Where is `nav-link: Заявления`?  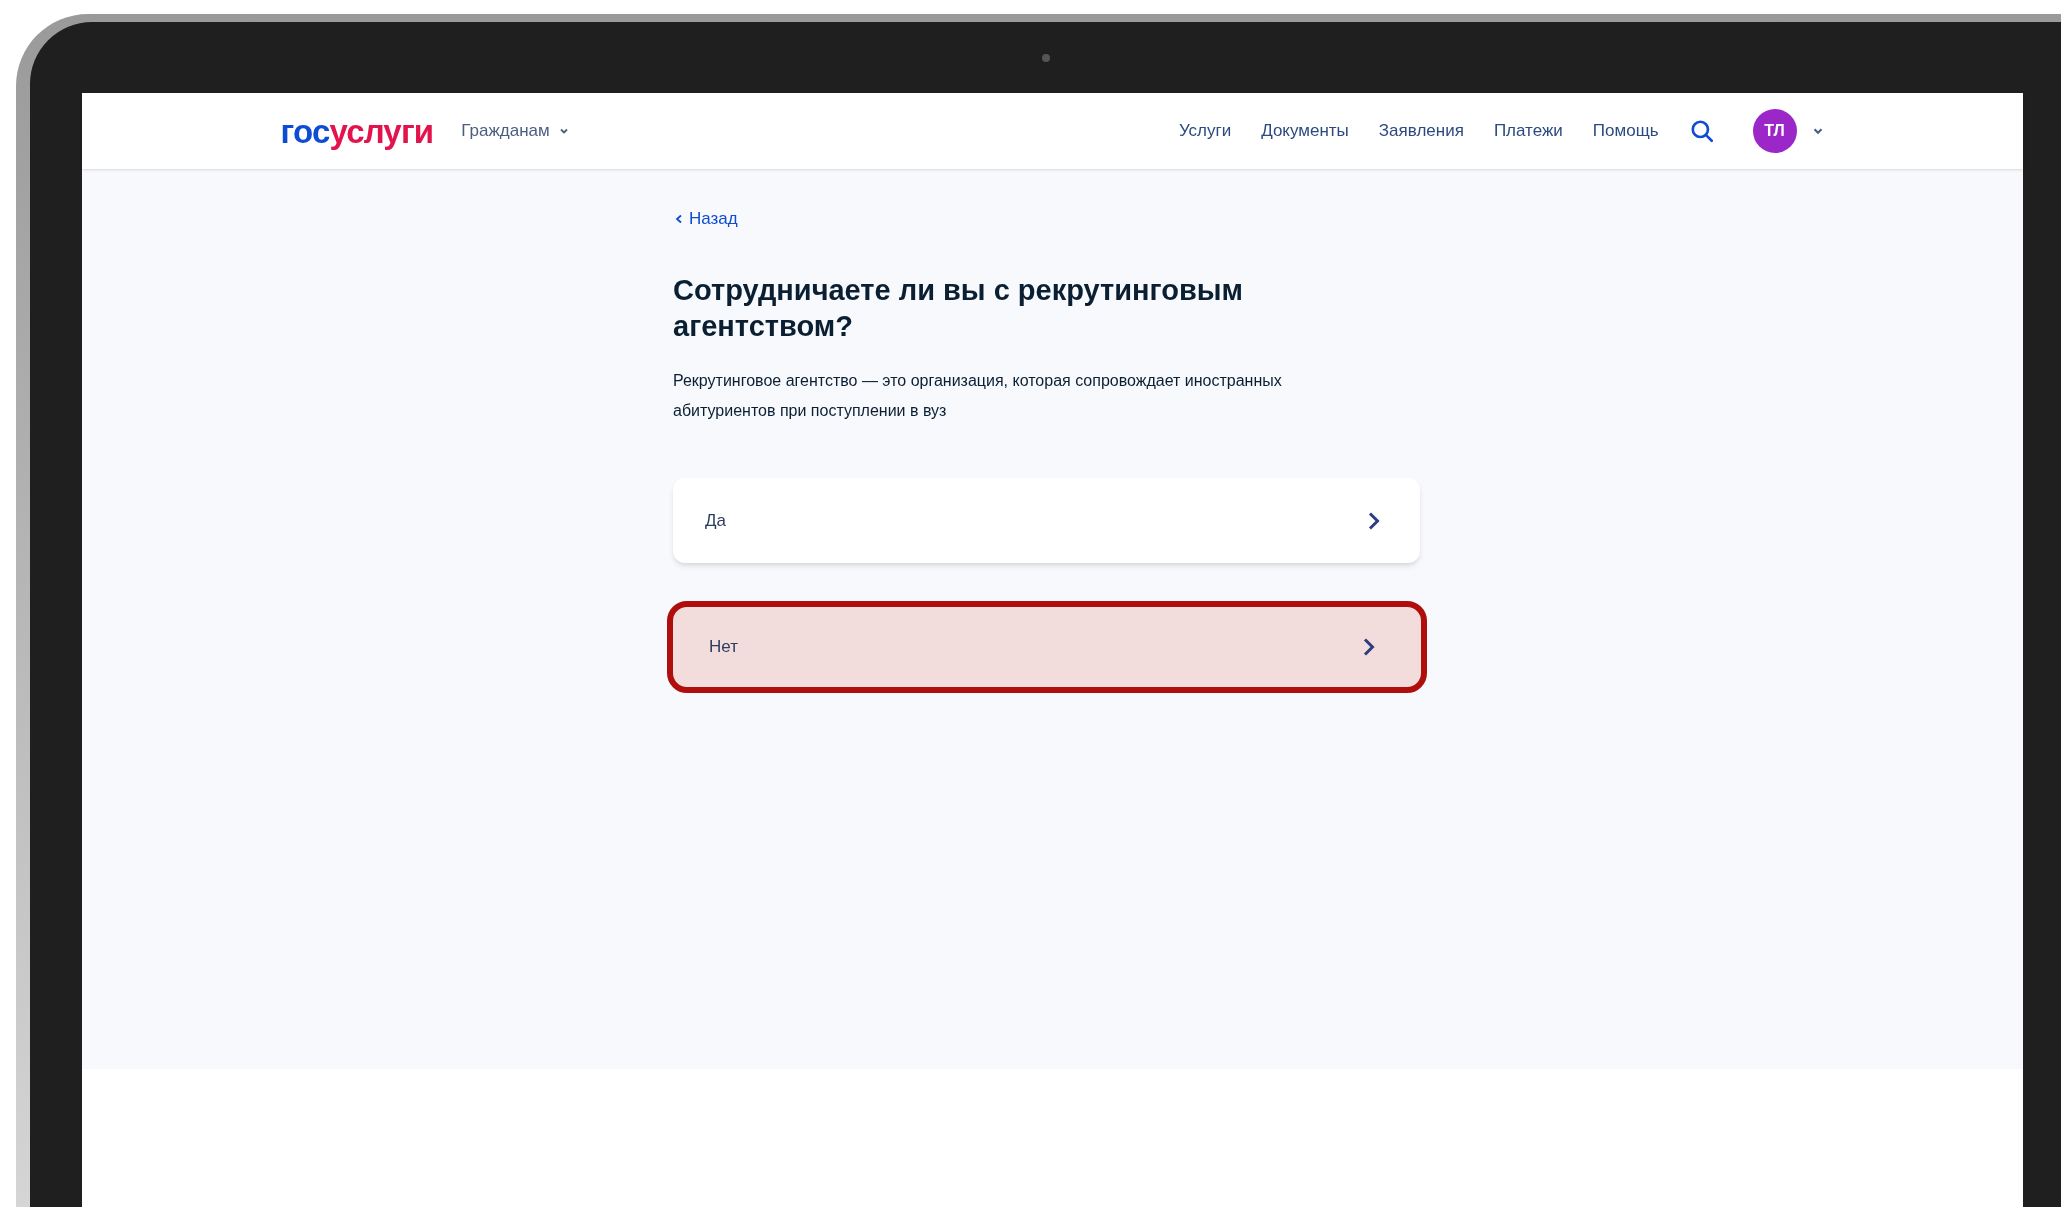
nav-link: Заявления is located at coordinates (1421, 131).